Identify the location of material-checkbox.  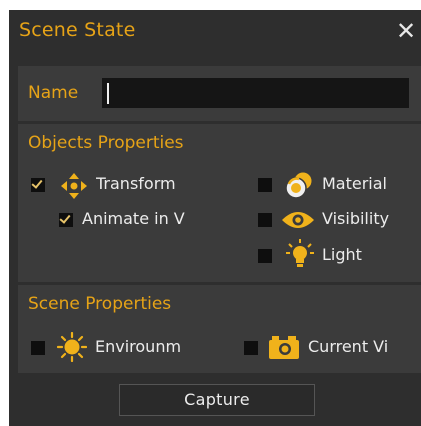
(265, 185).